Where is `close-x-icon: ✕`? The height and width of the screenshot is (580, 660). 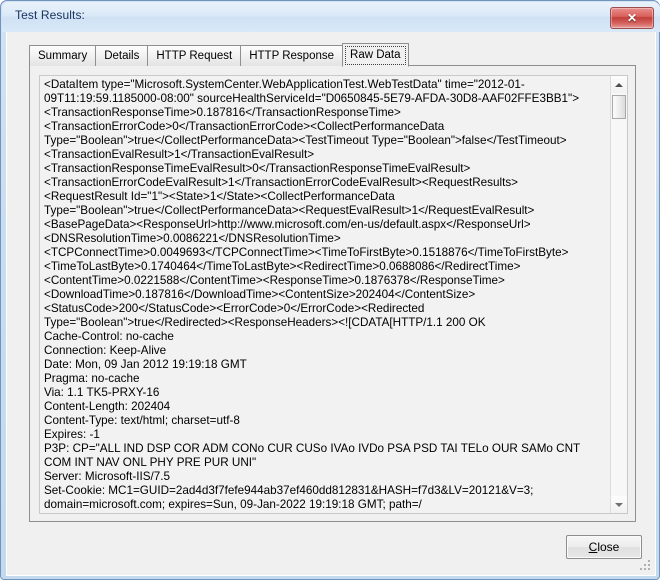
close-x-icon: ✕ is located at coordinates (632, 18).